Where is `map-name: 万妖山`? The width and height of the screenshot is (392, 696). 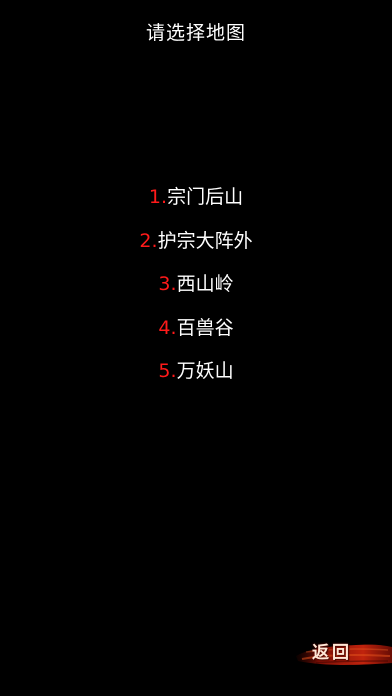
map-name: 万妖山 is located at coordinates (205, 371).